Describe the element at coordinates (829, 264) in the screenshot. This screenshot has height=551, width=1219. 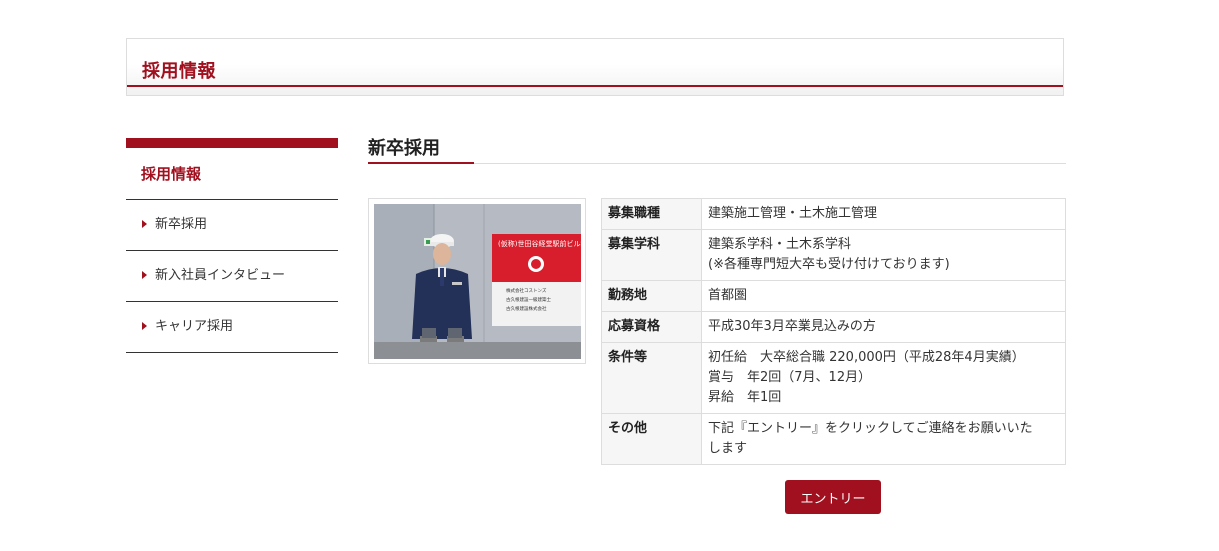
I see `row-value-line: (※各種専門短大卒も受け付けております)` at that location.